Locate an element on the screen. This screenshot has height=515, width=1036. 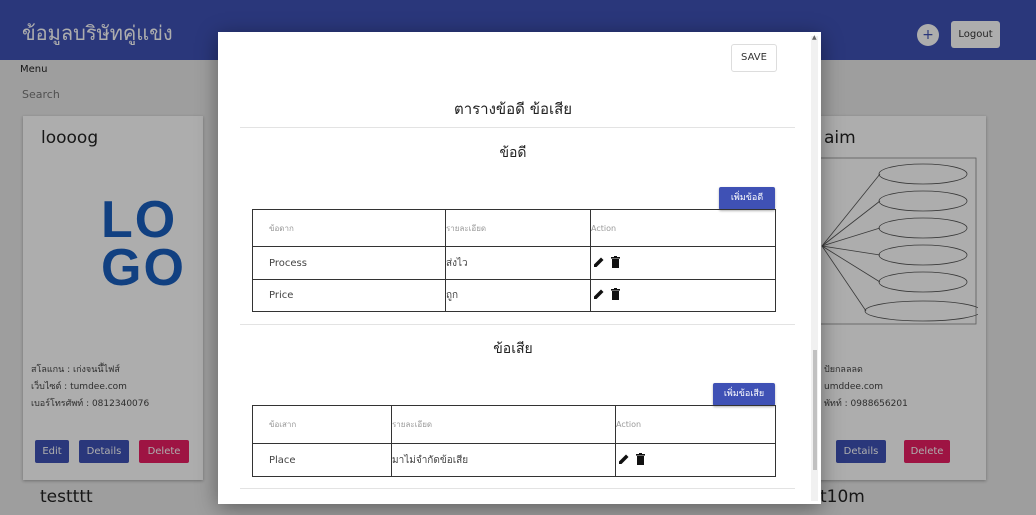
save-button: SAVE is located at coordinates (754, 58).